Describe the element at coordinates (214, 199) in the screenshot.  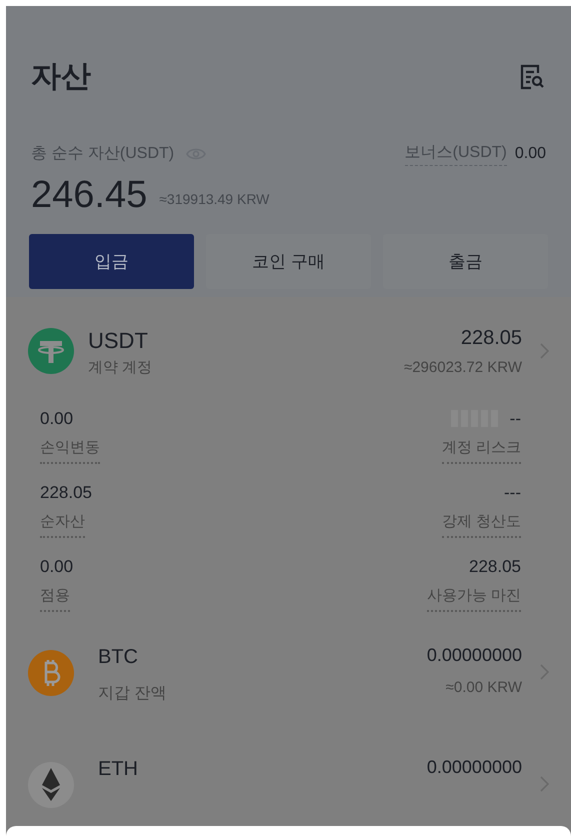
I see `total-assets-krw: ≈319913.49 KRW` at that location.